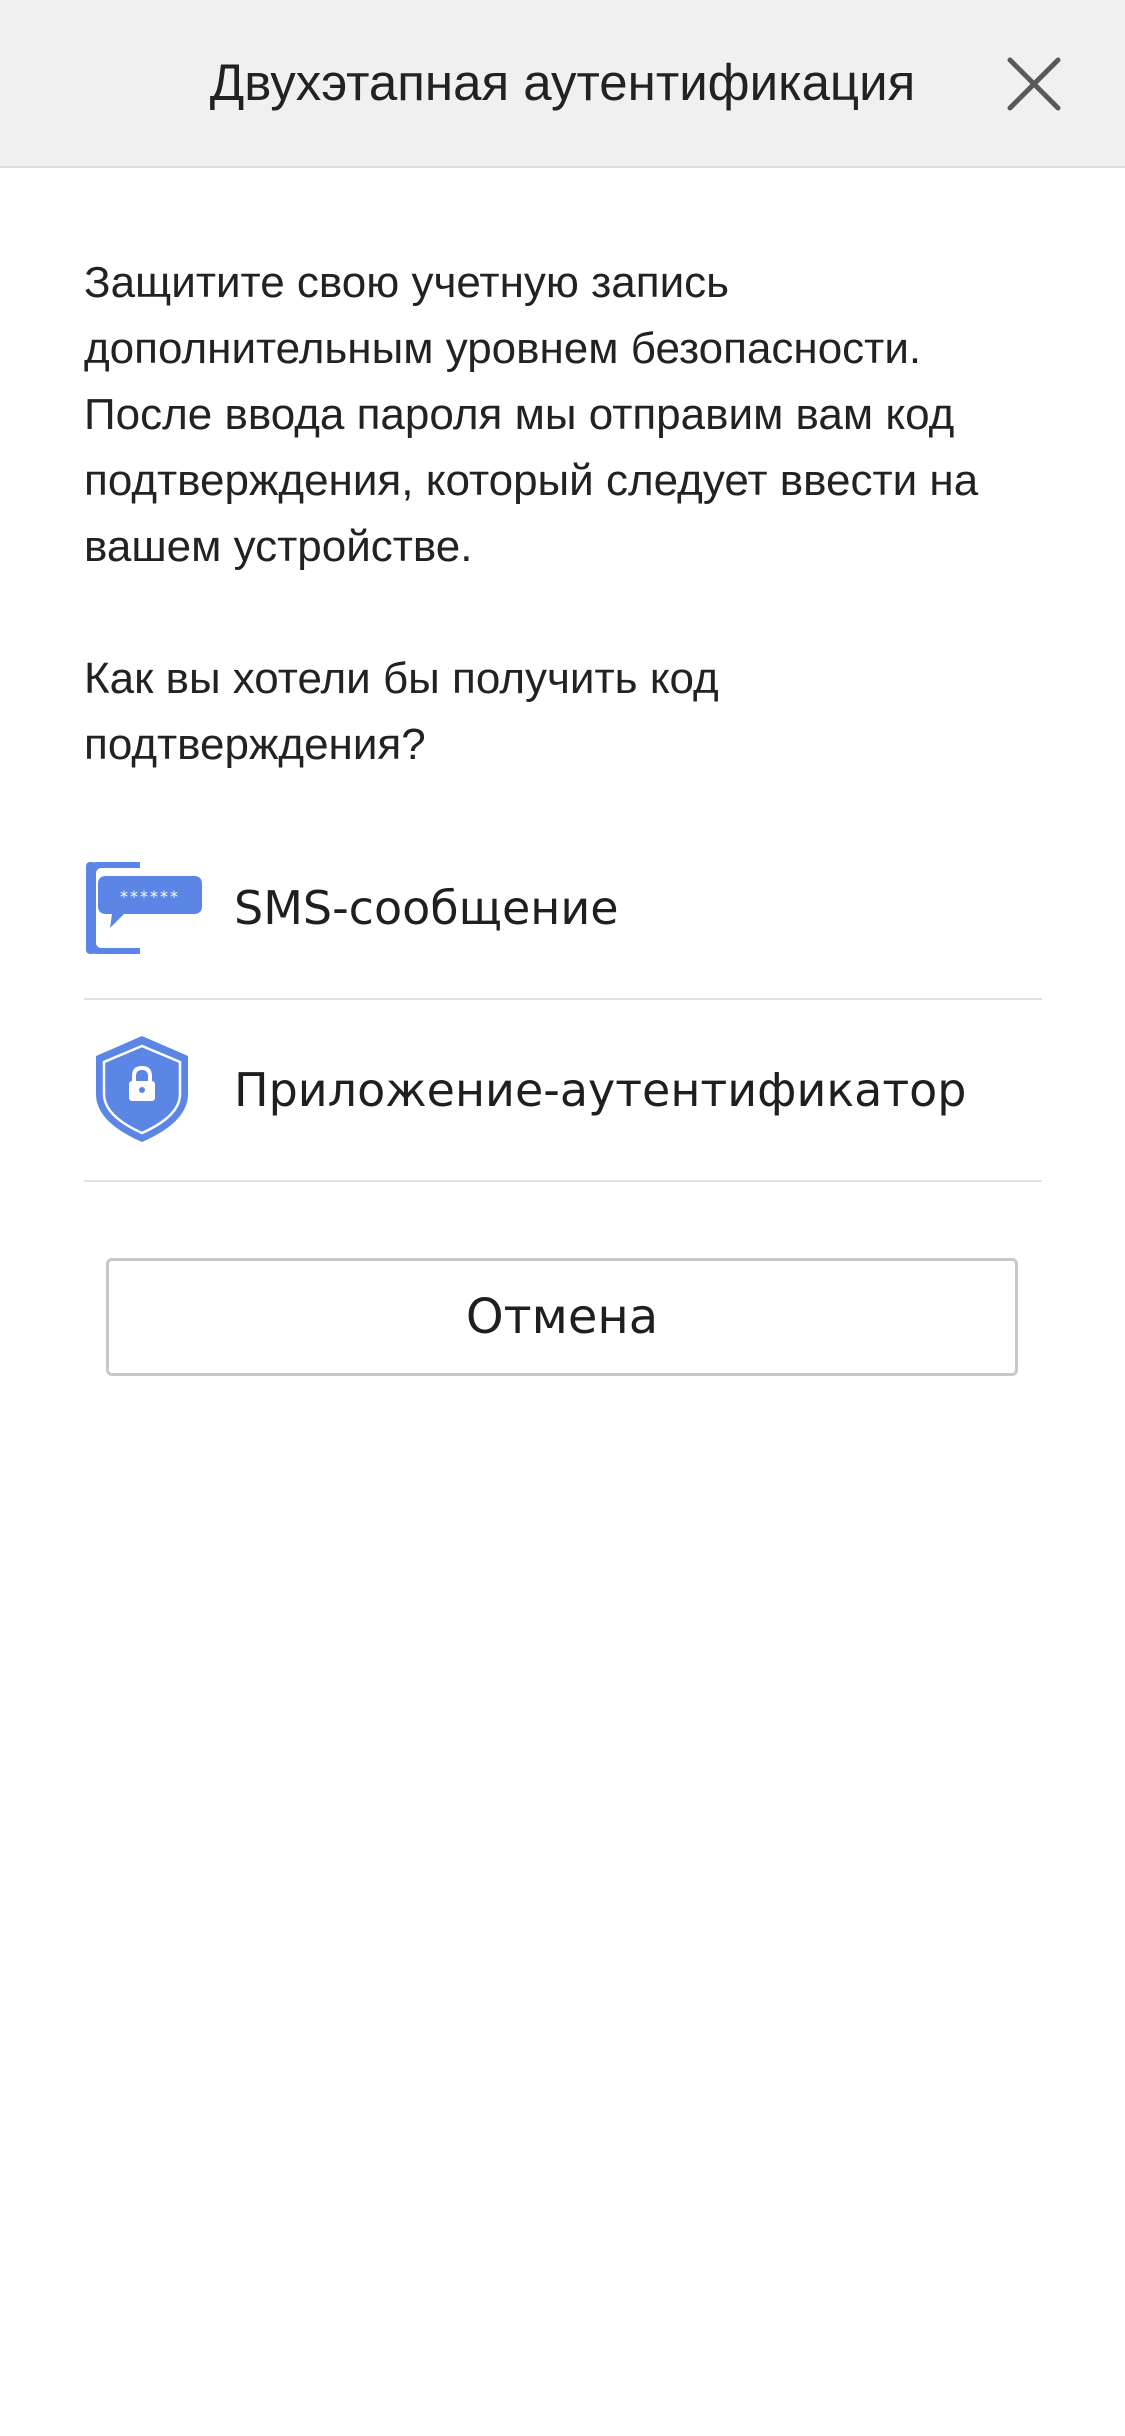 This screenshot has width=1125, height=2436. I want to click on option-authenticator-app: Приложение-аутентификатор, so click(563, 1091).